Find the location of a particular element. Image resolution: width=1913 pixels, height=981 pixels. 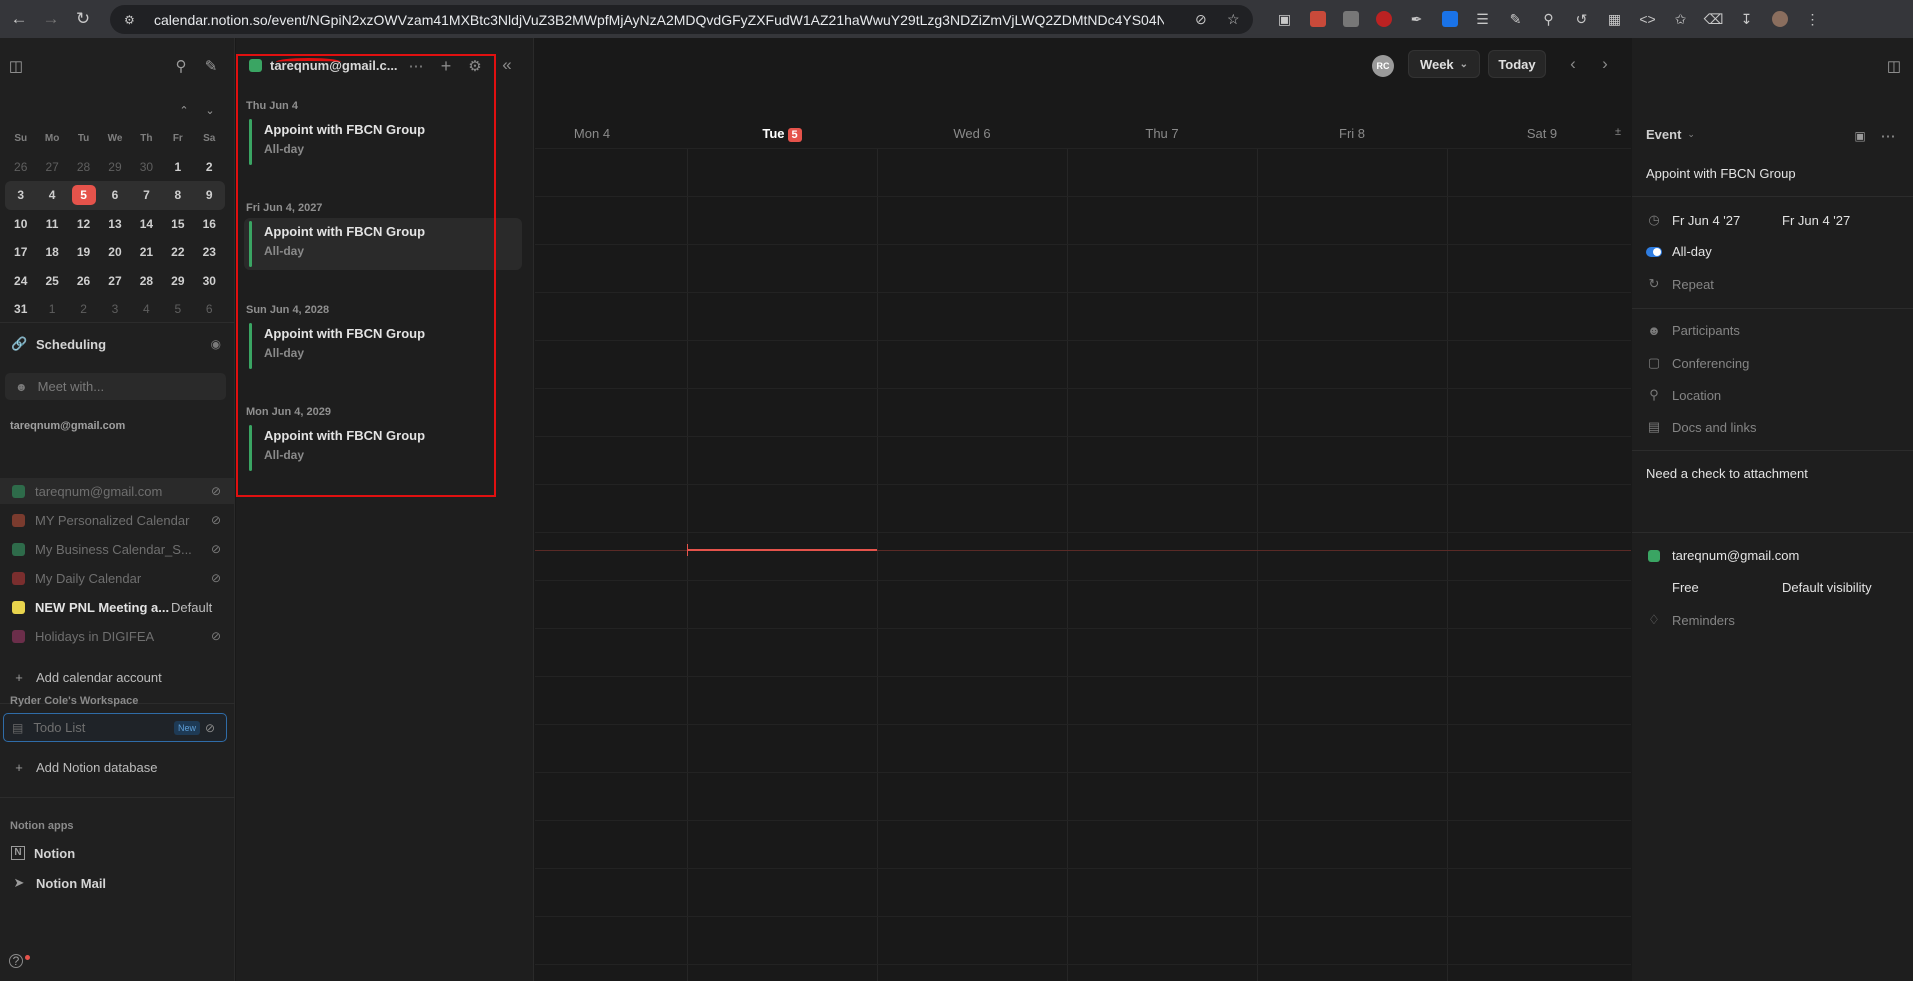

event-start-date: Fr Jun 4 '27 is located at coordinates (1706, 220).